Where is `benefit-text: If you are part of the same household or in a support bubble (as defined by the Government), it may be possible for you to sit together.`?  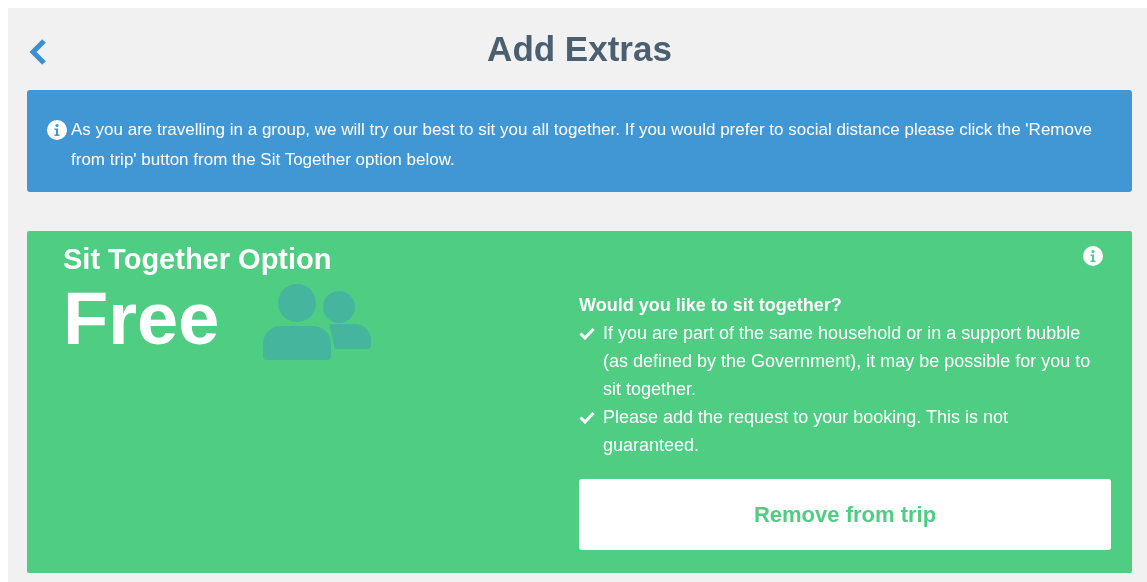 benefit-text: If you are part of the same household or in a support bubble (as defined by the Government), it may be possible for you to sit together. is located at coordinates (847, 361).